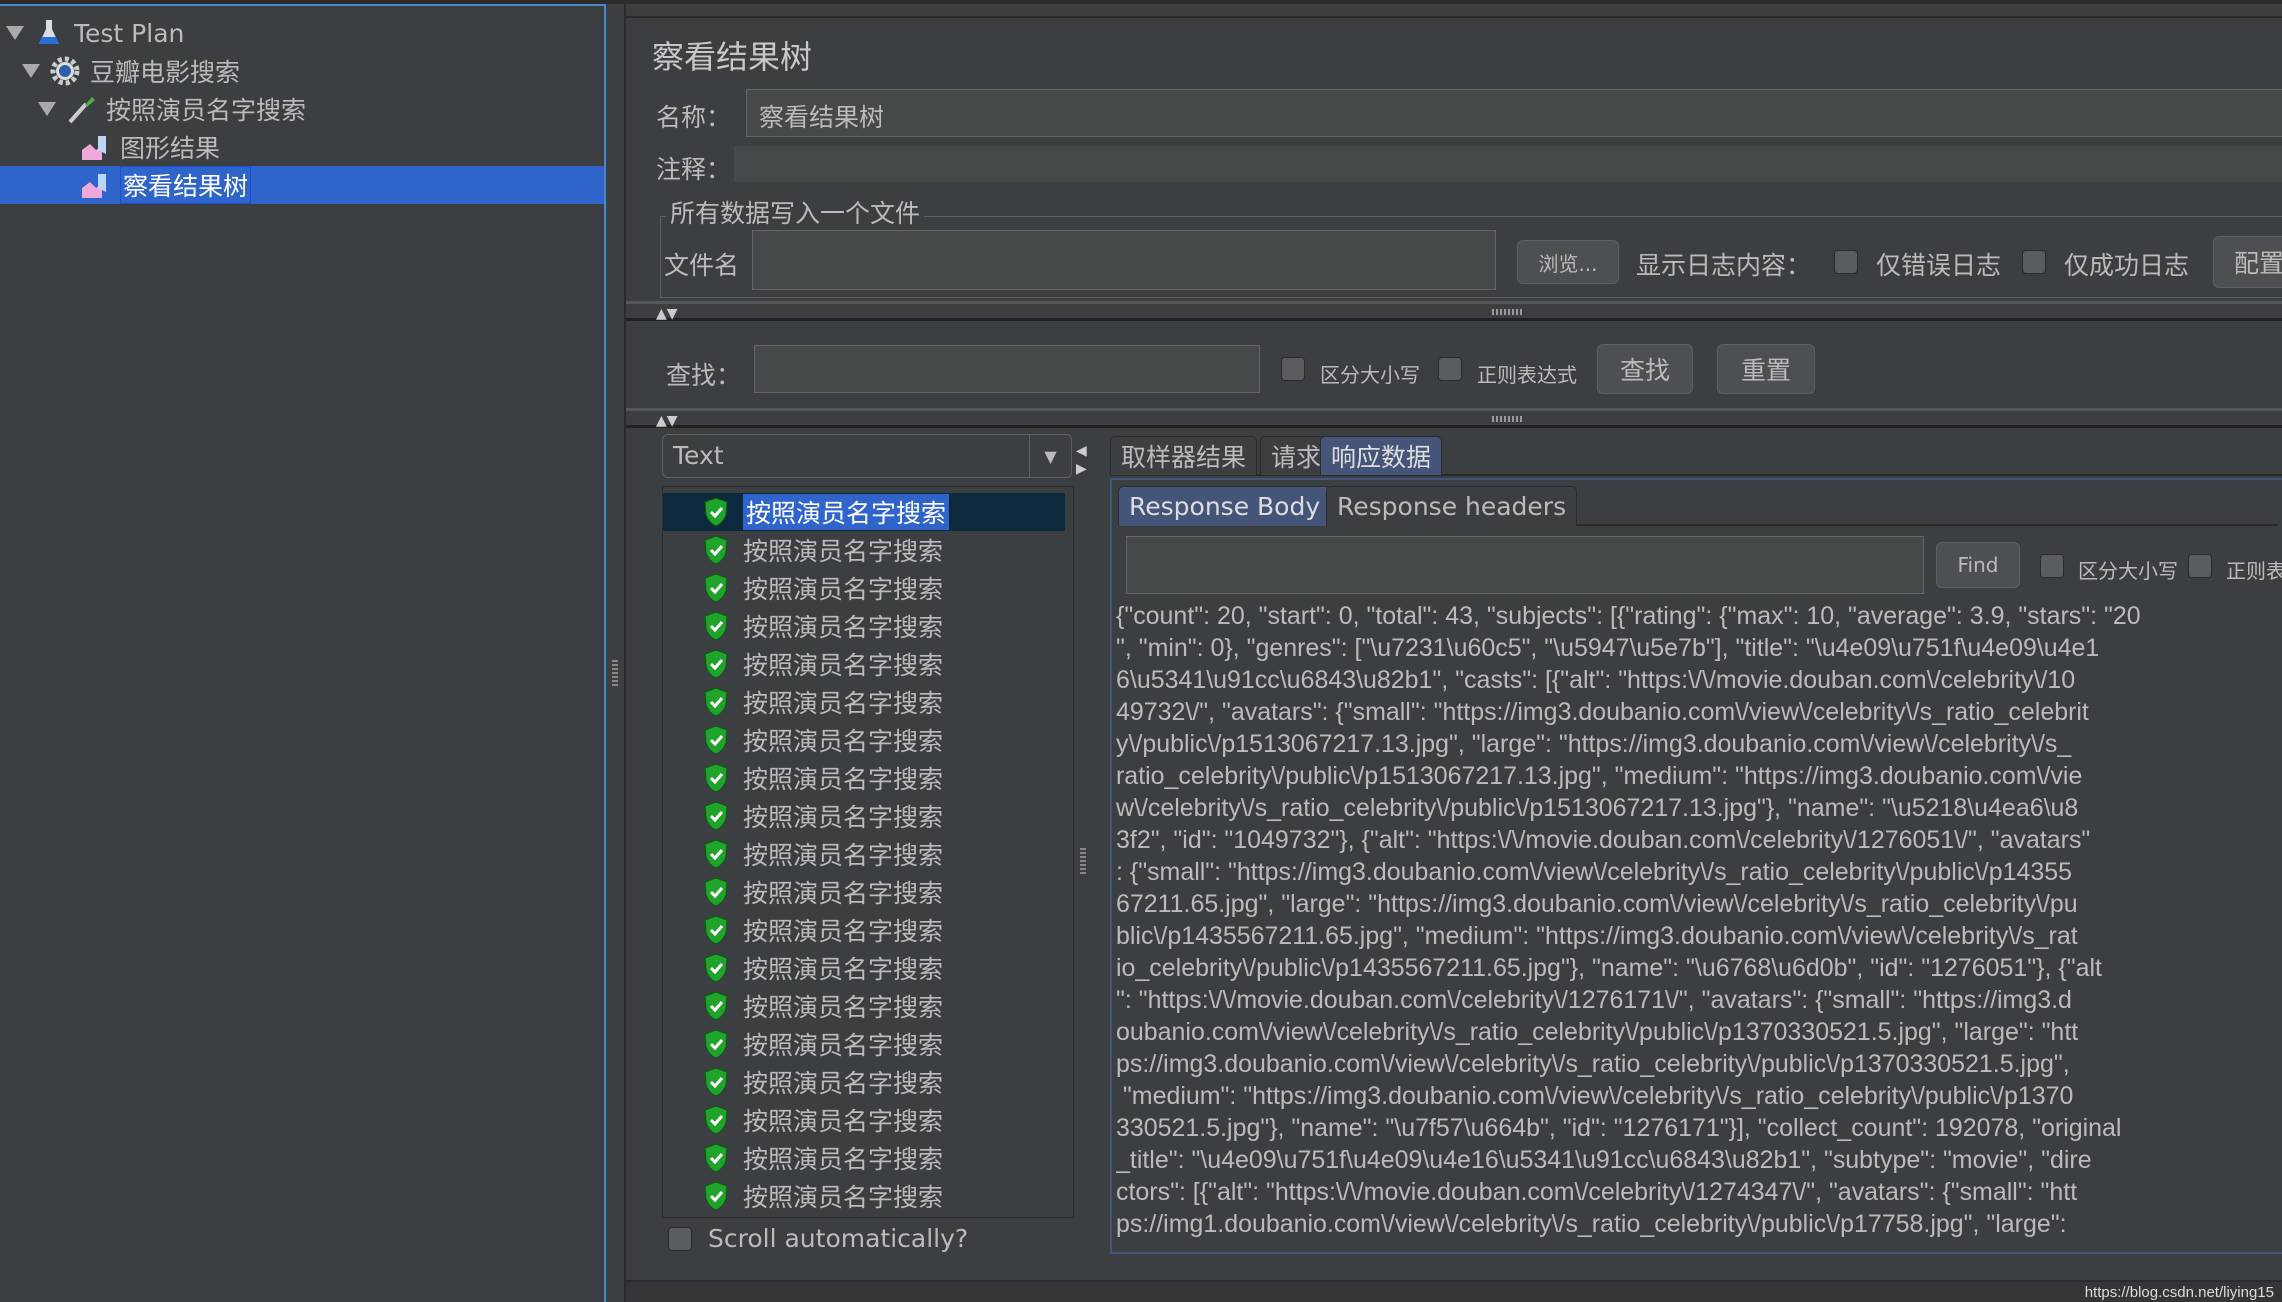  I want to click on regex-checkbox, so click(1450, 369).